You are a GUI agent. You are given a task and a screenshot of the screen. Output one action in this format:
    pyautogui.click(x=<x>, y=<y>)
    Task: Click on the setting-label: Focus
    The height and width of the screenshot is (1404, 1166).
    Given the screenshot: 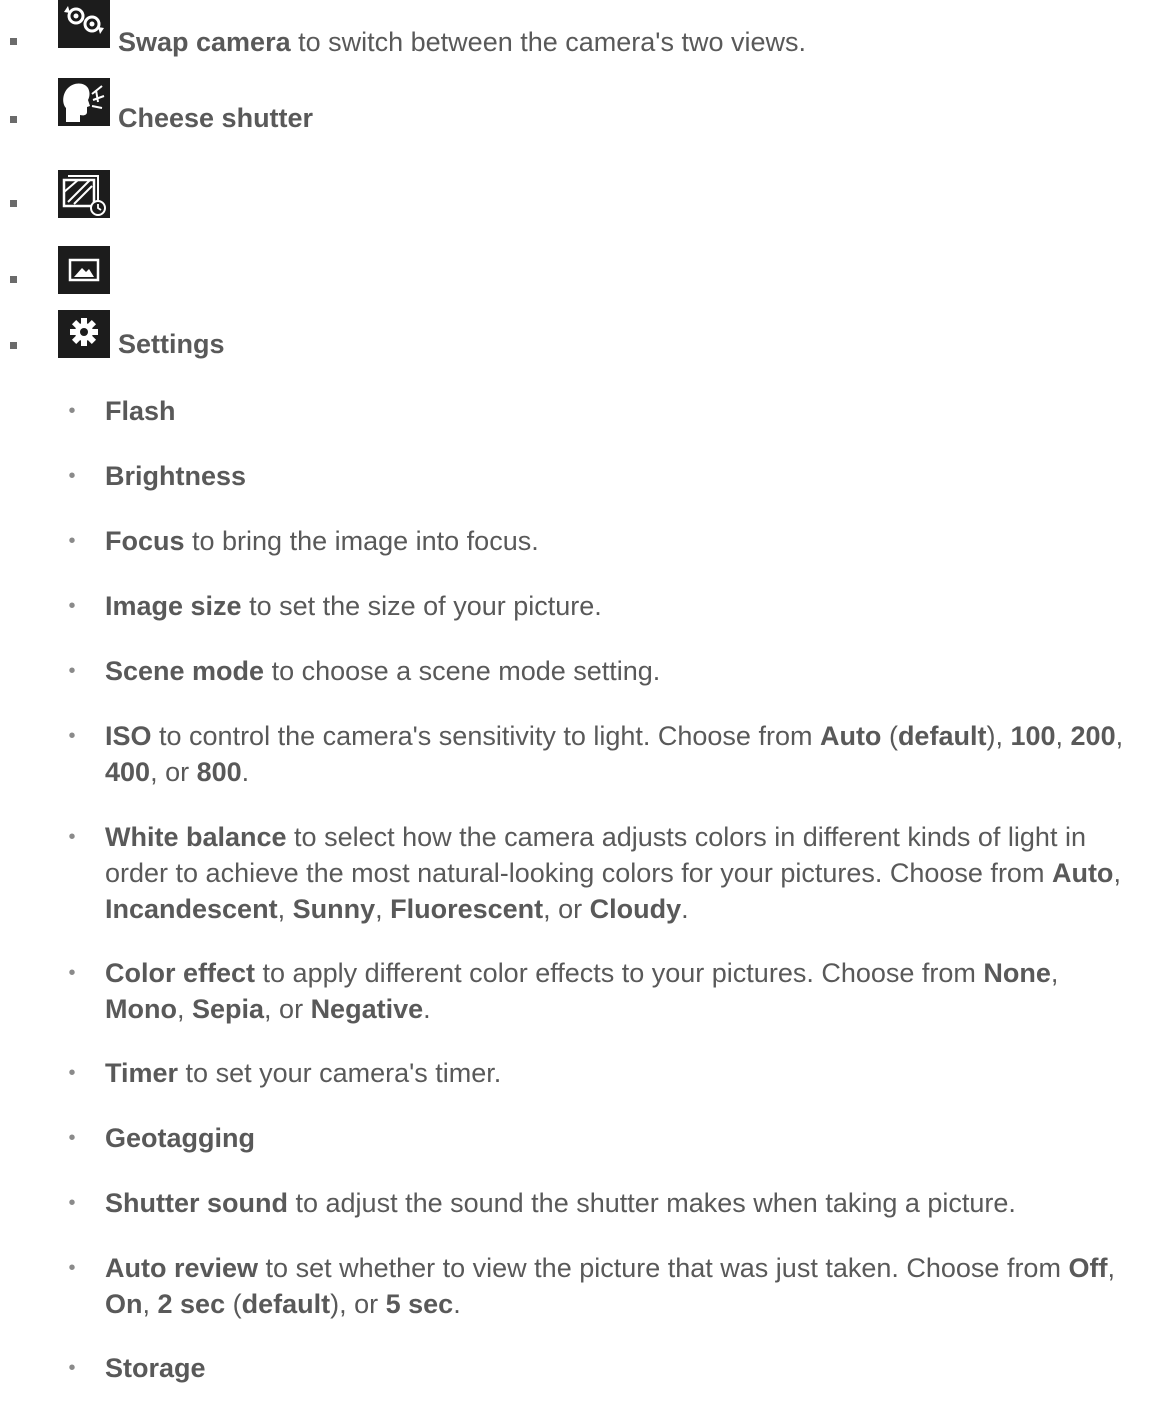 What is the action you would take?
    pyautogui.click(x=145, y=541)
    